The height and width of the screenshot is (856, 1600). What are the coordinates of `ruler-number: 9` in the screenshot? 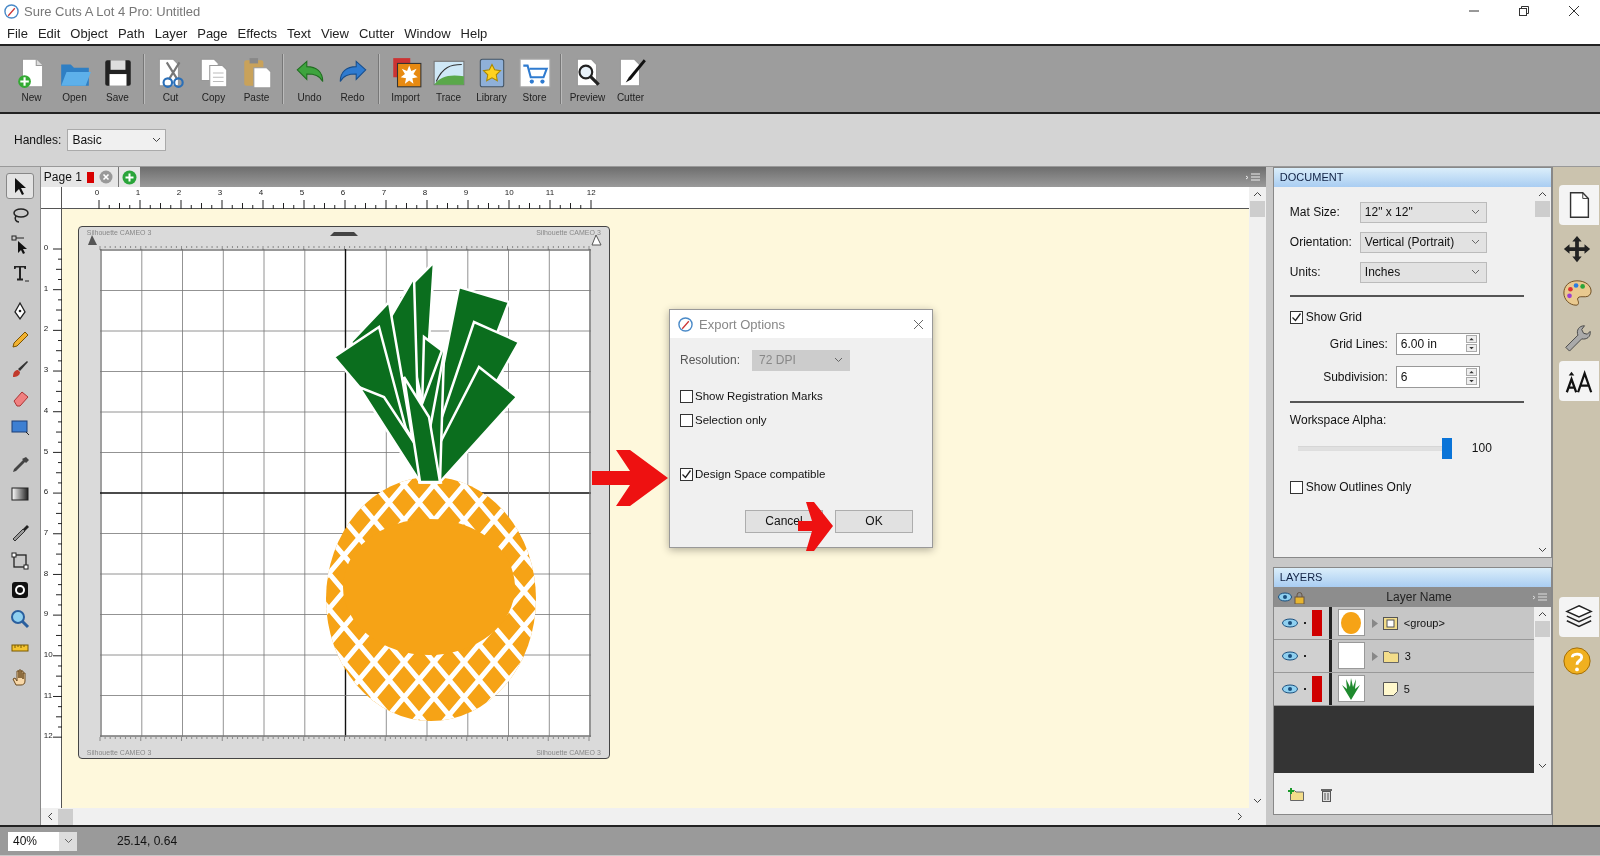 It's located at (466, 192).